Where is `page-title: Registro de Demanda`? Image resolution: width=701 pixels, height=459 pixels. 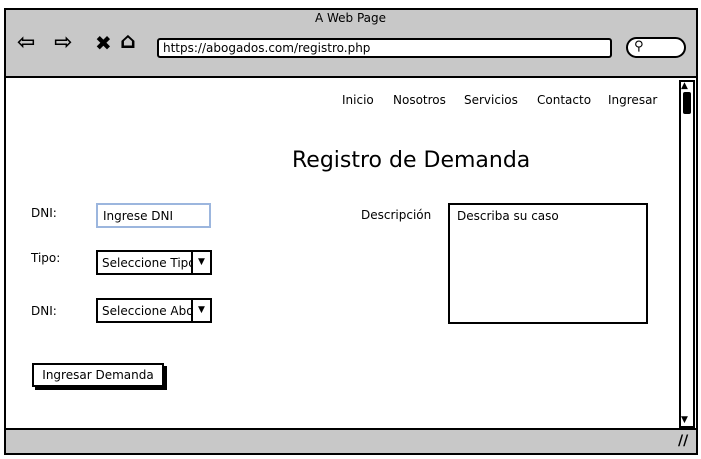
page-title: Registro de Demanda is located at coordinates (411, 160).